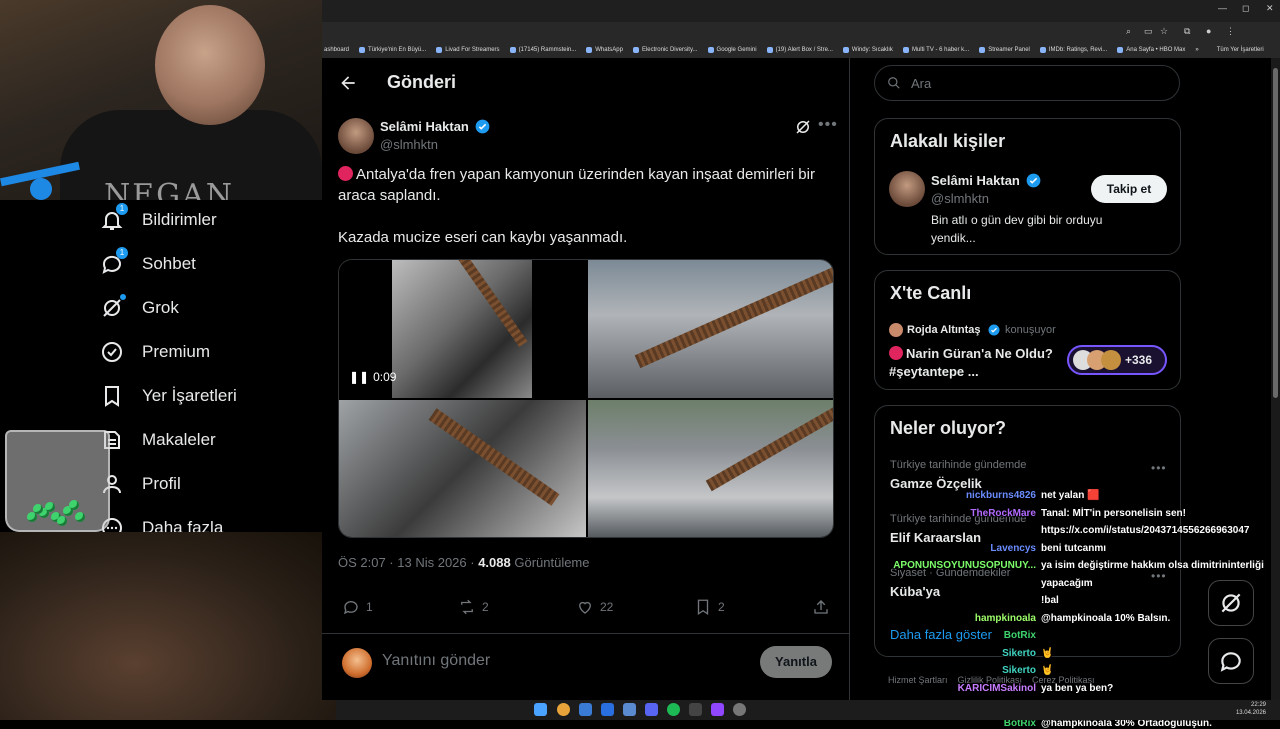  Describe the element at coordinates (468, 50) in the screenshot. I see `bookmark-item: Livad For Streamers` at that location.